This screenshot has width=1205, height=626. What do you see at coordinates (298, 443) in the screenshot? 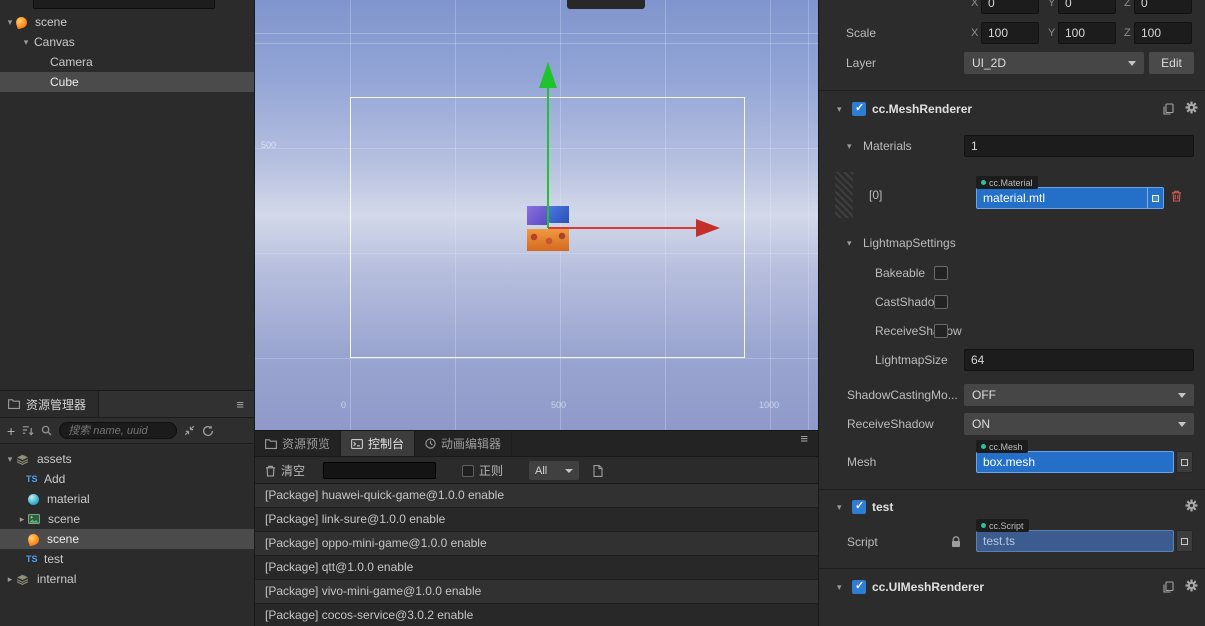
I see `tab-asset-preview: 资源预览` at bounding box center [298, 443].